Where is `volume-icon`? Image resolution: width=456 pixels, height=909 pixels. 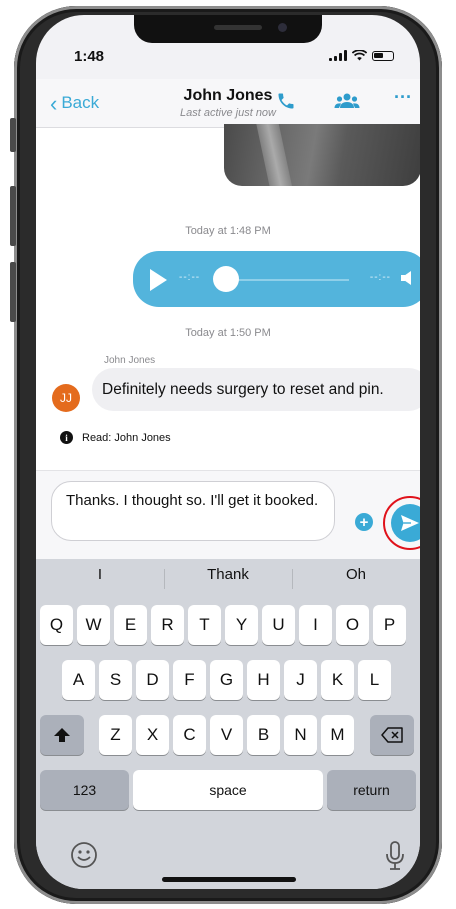
volume-icon is located at coordinates (406, 278).